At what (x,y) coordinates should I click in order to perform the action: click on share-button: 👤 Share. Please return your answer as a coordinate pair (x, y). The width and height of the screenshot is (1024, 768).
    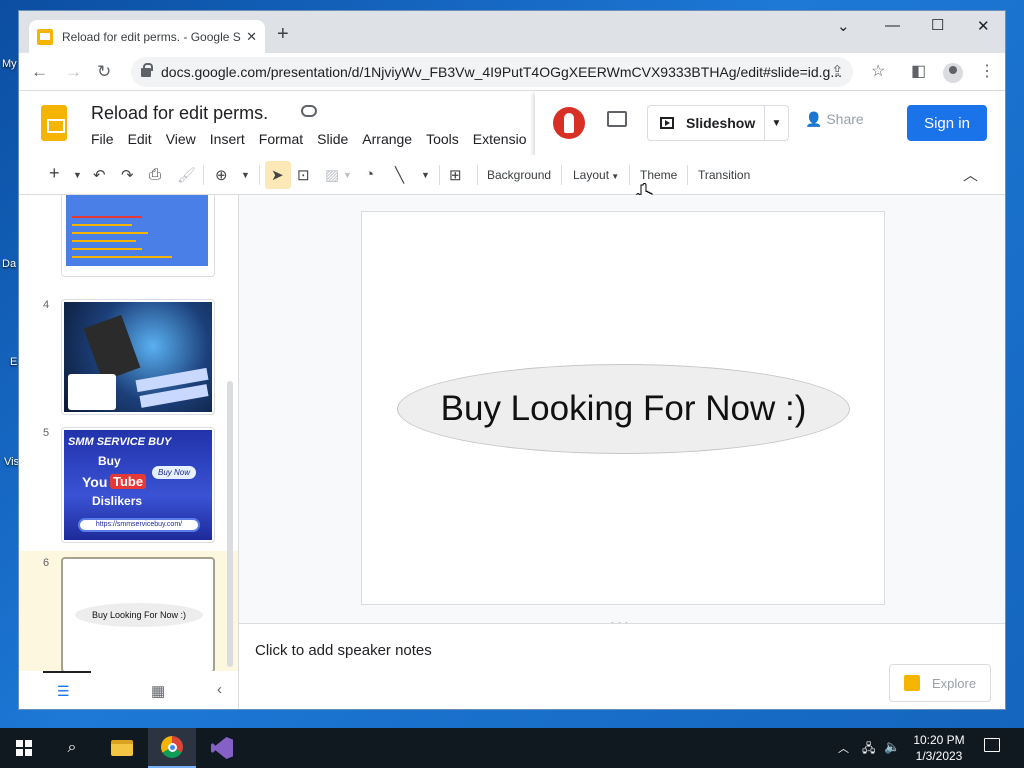
    Looking at the image, I should click on (834, 119).